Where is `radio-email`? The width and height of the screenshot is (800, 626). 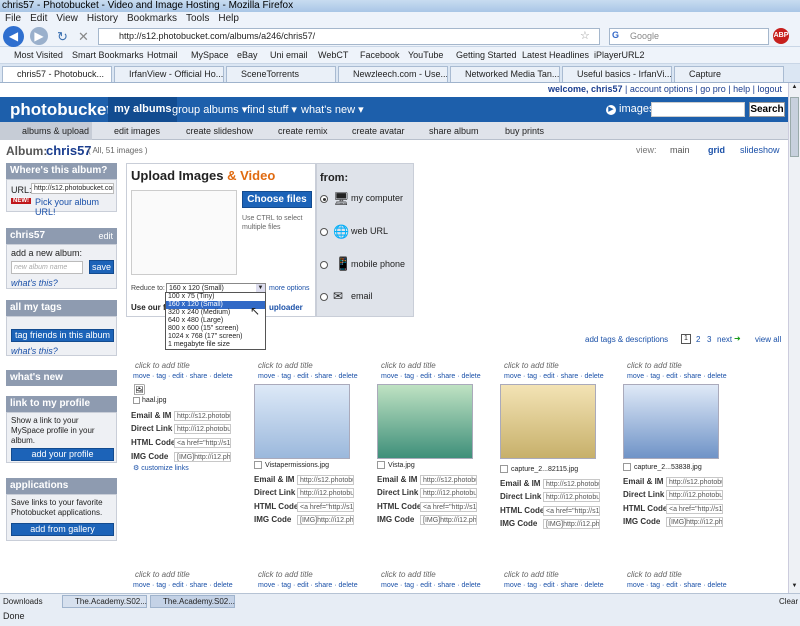 radio-email is located at coordinates (324, 297).